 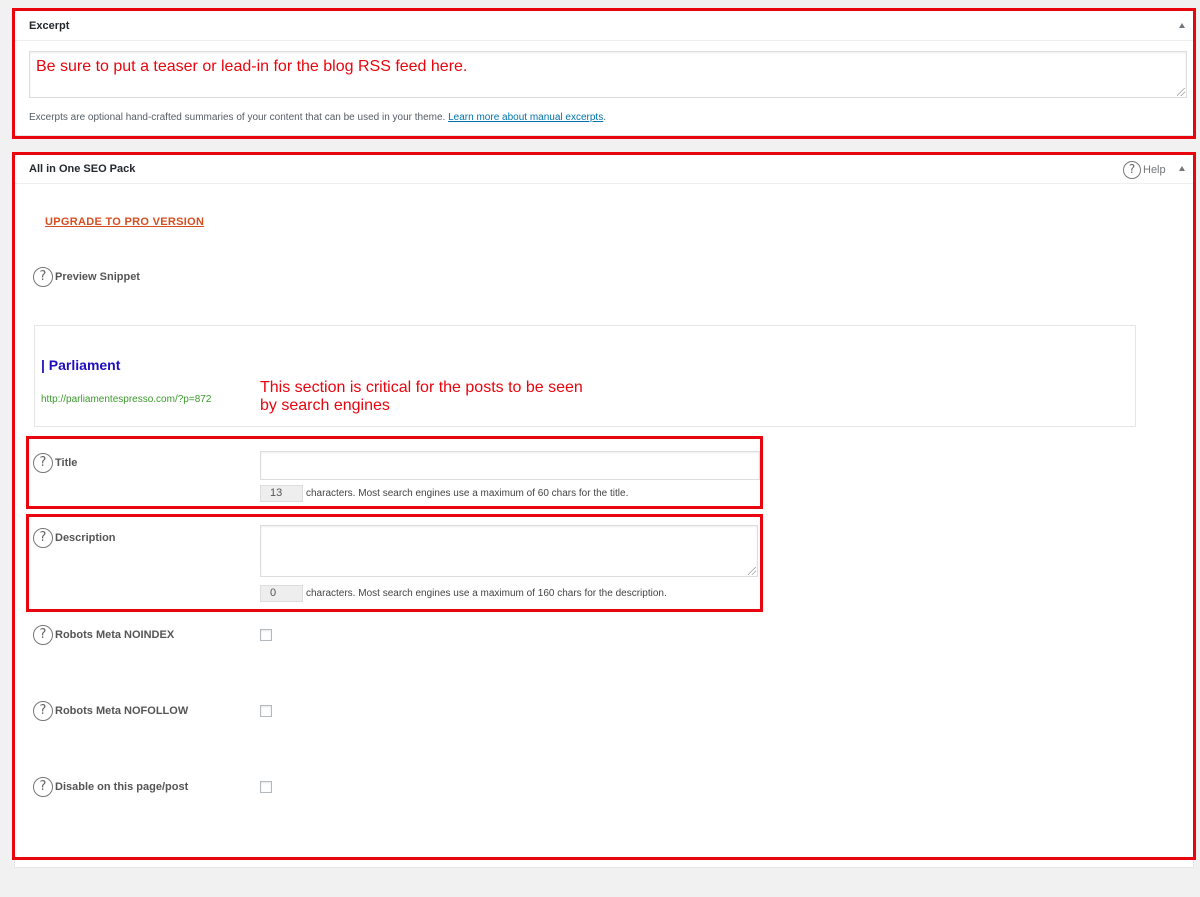 I want to click on upgrade-pro-link: UPGRADE TO PRO VERSION, so click(x=124, y=222).